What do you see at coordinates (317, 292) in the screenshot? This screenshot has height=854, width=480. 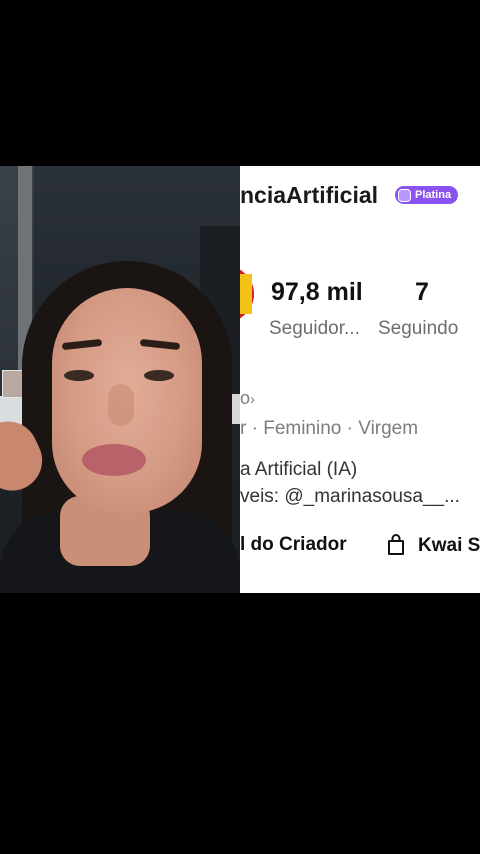 I see `followers-count: 97,8 mil` at bounding box center [317, 292].